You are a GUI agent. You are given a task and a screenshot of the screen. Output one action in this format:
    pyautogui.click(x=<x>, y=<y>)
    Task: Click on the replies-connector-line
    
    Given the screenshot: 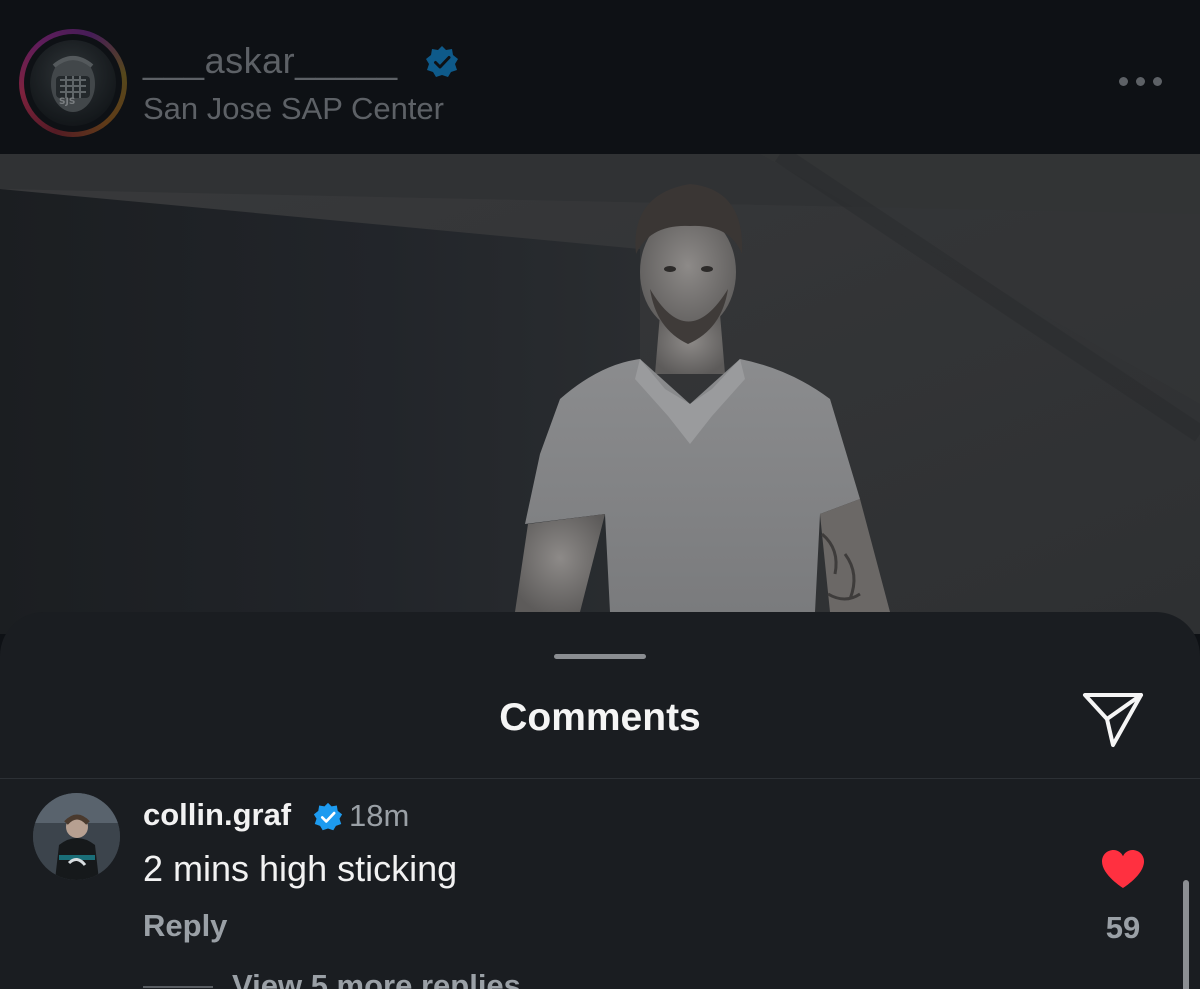 What is the action you would take?
    pyautogui.click(x=178, y=987)
    